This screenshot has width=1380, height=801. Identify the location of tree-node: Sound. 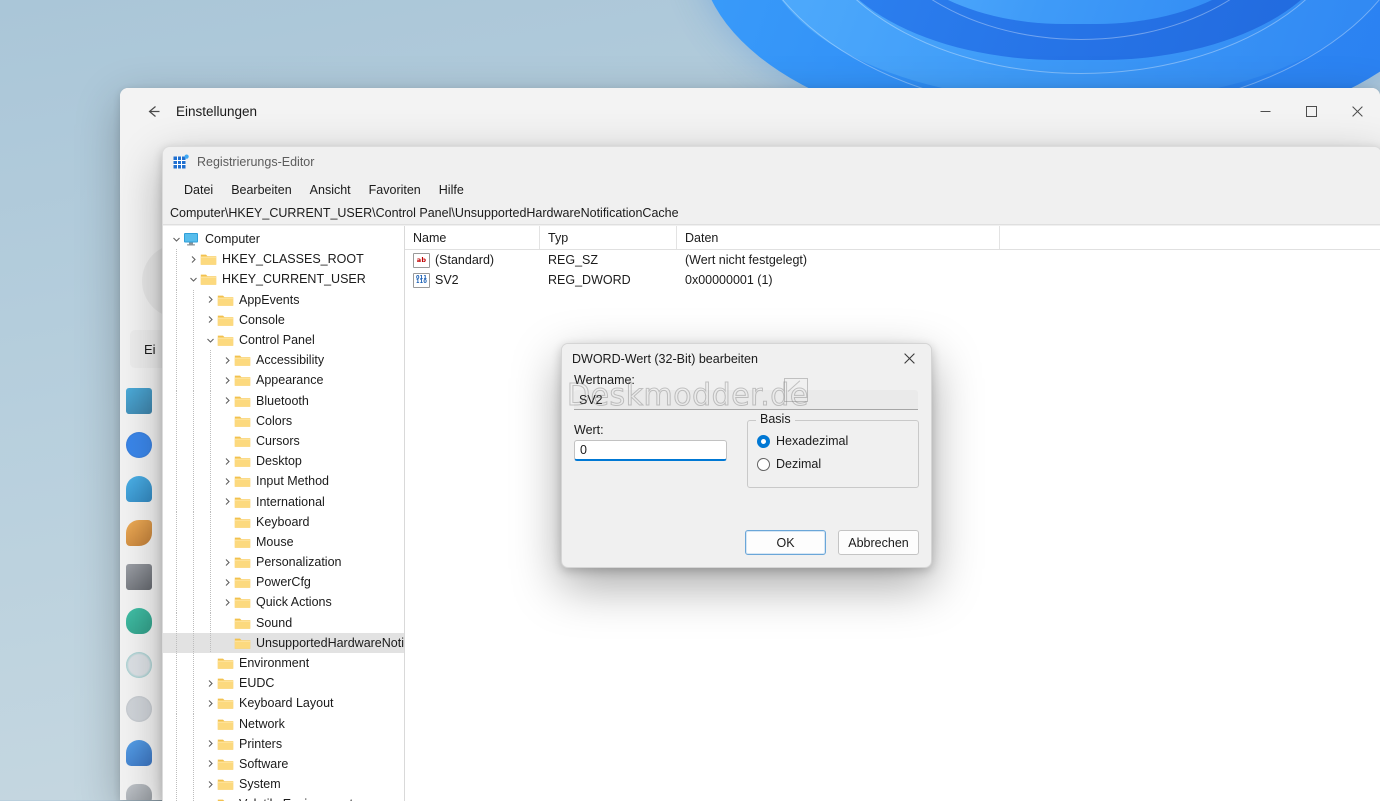
(283, 622).